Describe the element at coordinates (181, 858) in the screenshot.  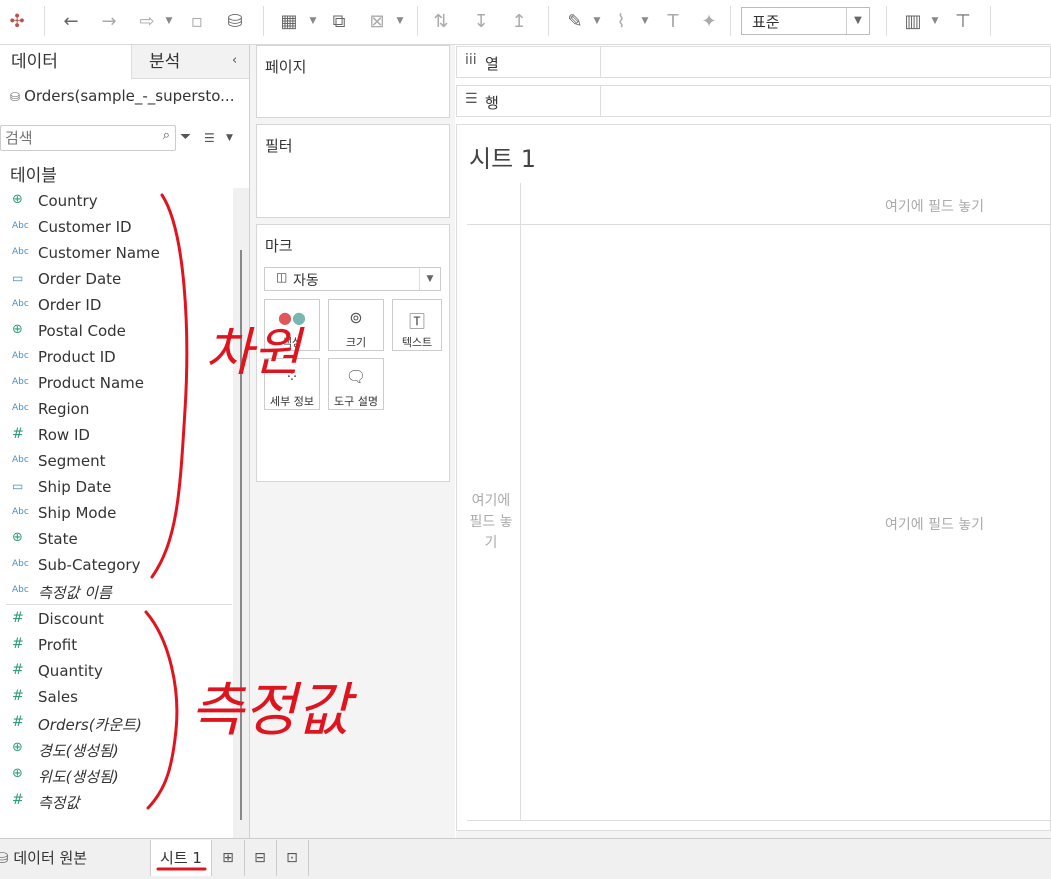
I see `tab-sheet-1: 시트 1` at that location.